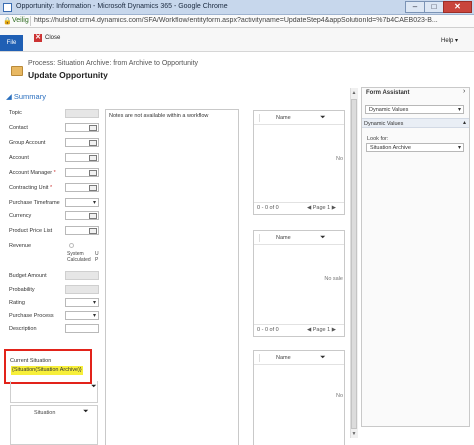 The width and height of the screenshot is (474, 445). What do you see at coordinates (30, 21) in the screenshot?
I see `address-divider` at bounding box center [30, 21].